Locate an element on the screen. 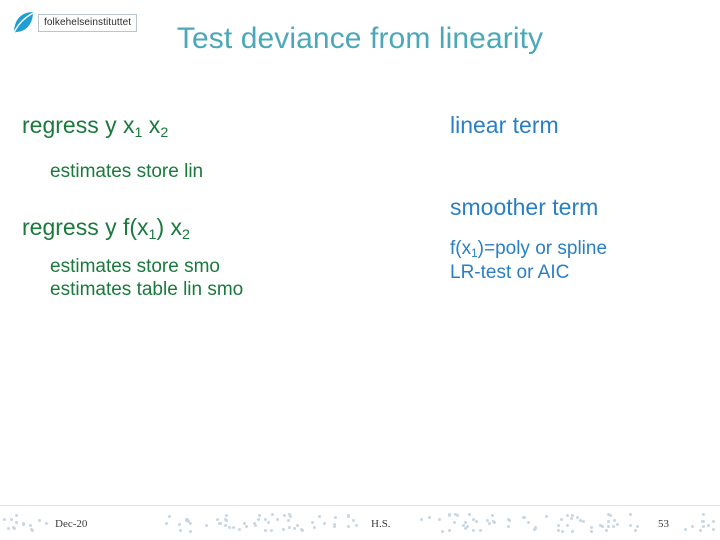 Image resolution: width=720 pixels, height=540 pixels. footer-dot-pattern-left is located at coordinates (27, 524).